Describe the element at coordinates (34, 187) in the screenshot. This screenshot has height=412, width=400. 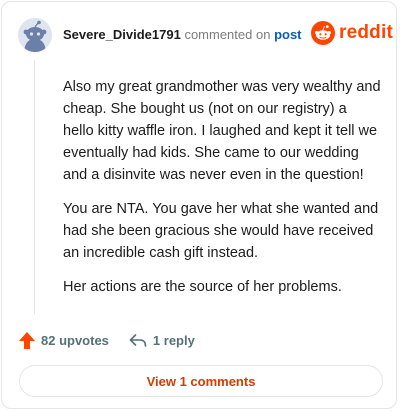
I see `thread-line` at that location.